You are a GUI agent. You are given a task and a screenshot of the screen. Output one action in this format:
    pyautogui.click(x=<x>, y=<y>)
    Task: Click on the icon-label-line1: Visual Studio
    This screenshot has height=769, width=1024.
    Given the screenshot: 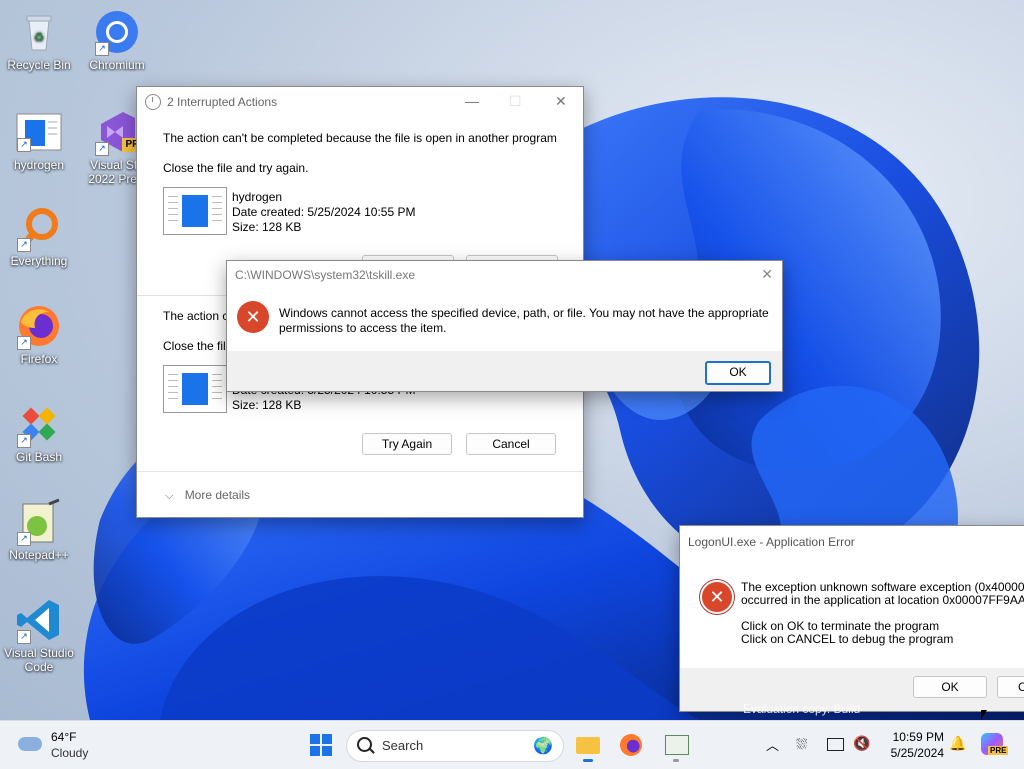 What is the action you would take?
    pyautogui.click(x=39, y=653)
    